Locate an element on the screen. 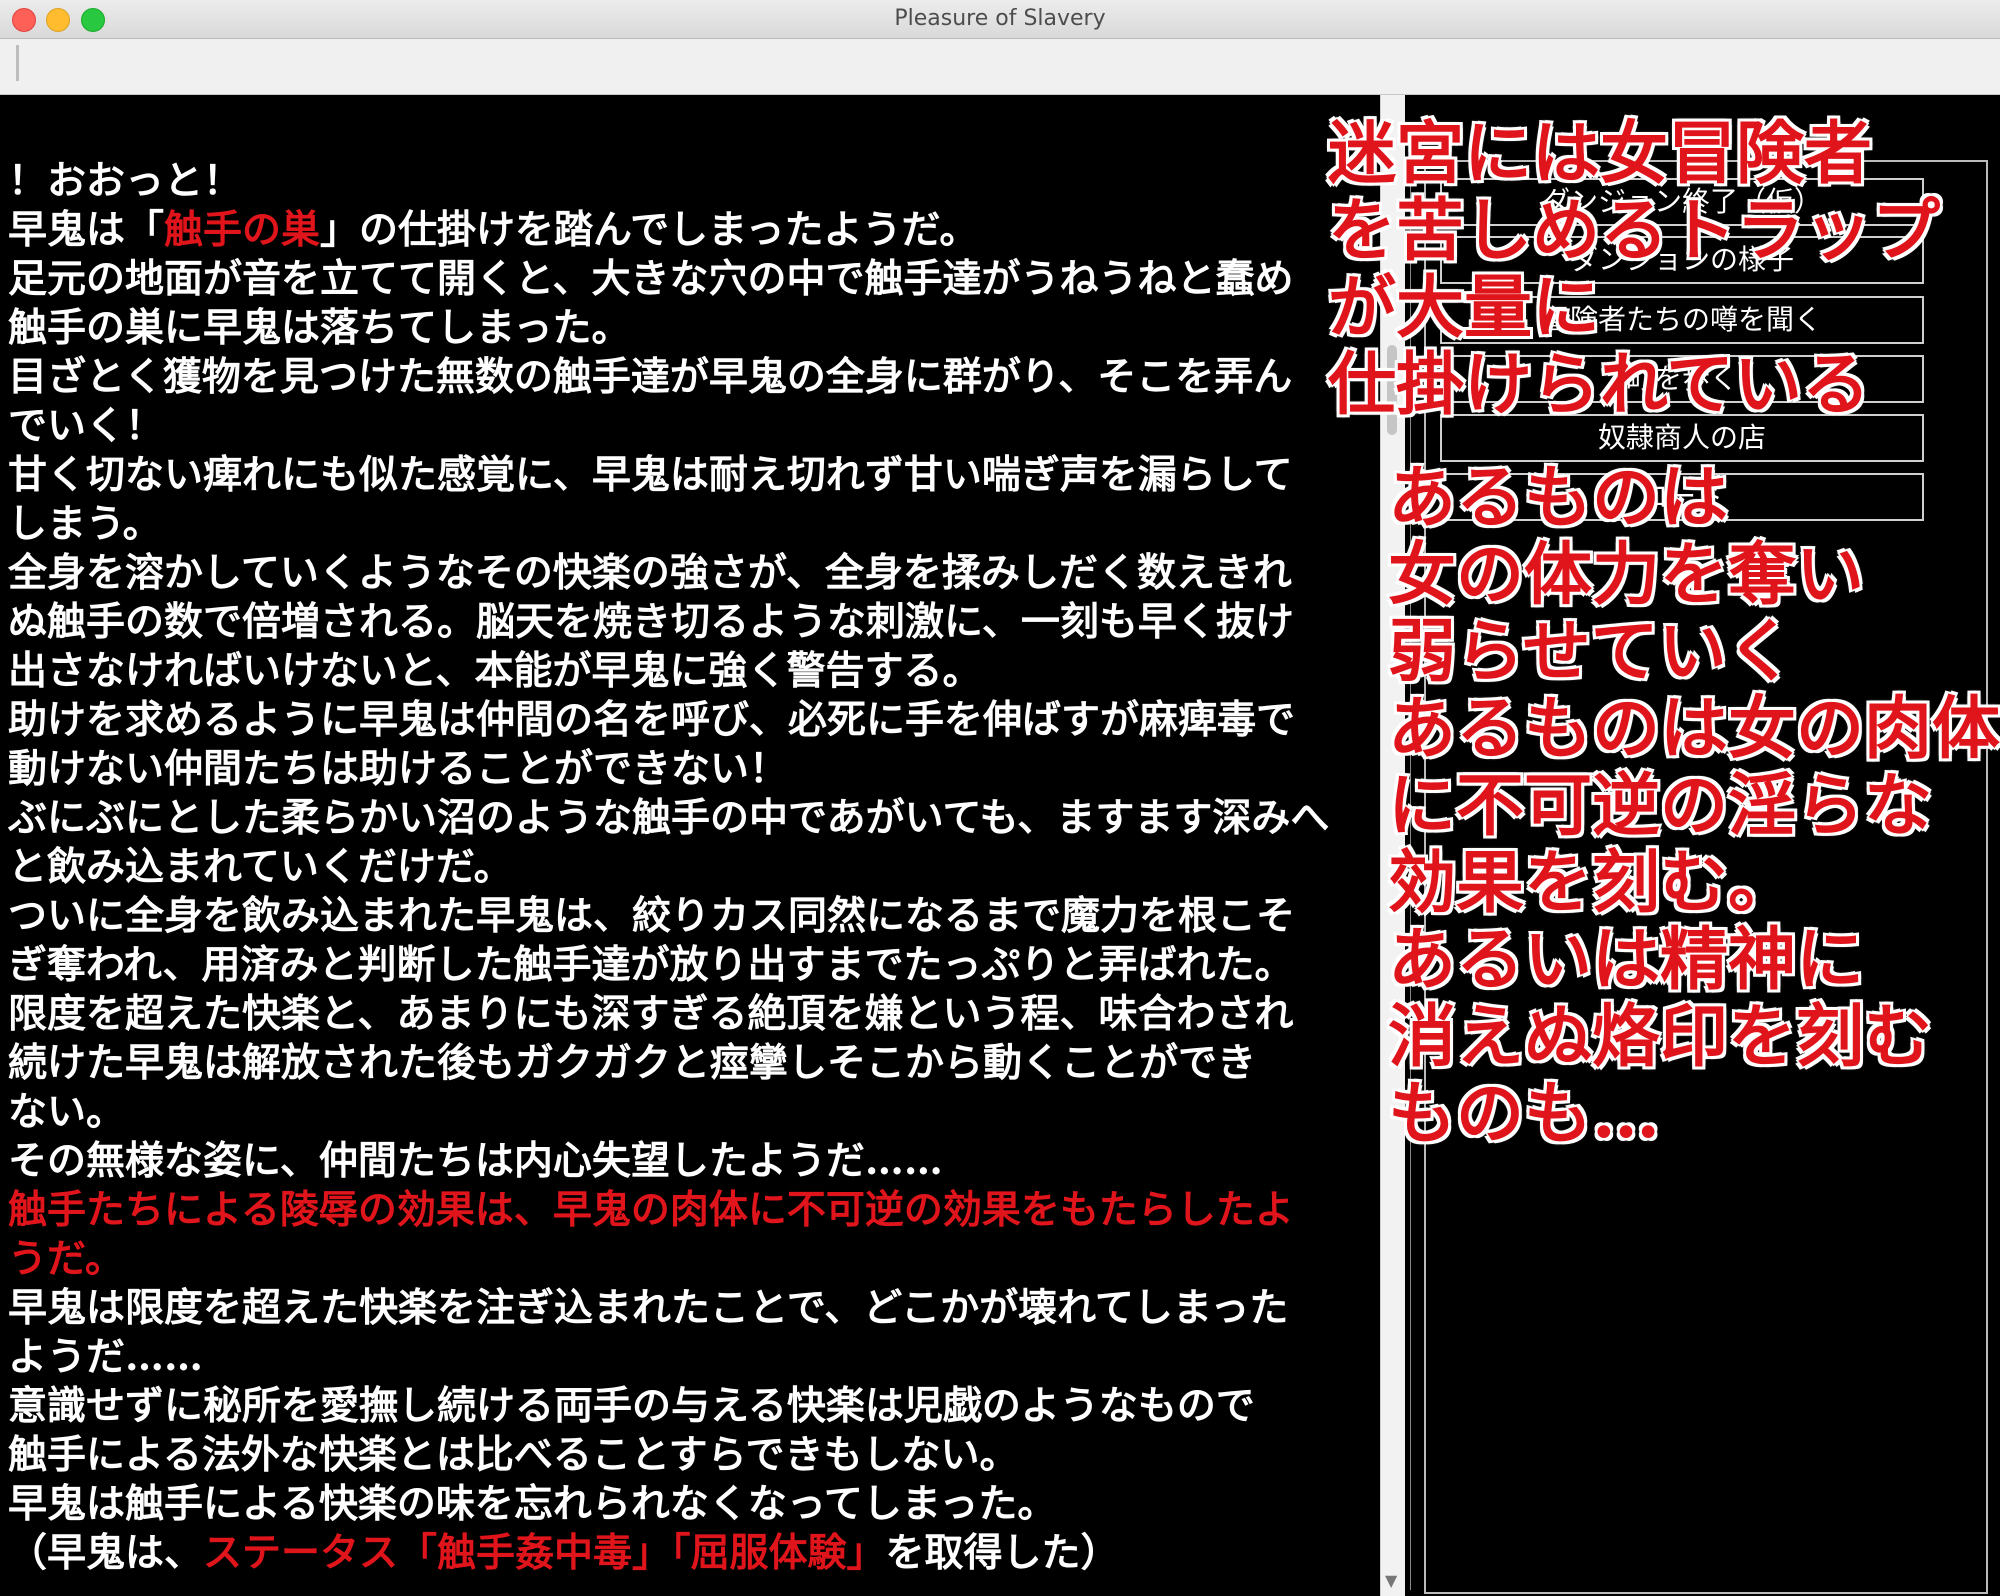 This screenshot has height=1596, width=2000. log-text: ！おおっと！ is located at coordinates (125, 181).